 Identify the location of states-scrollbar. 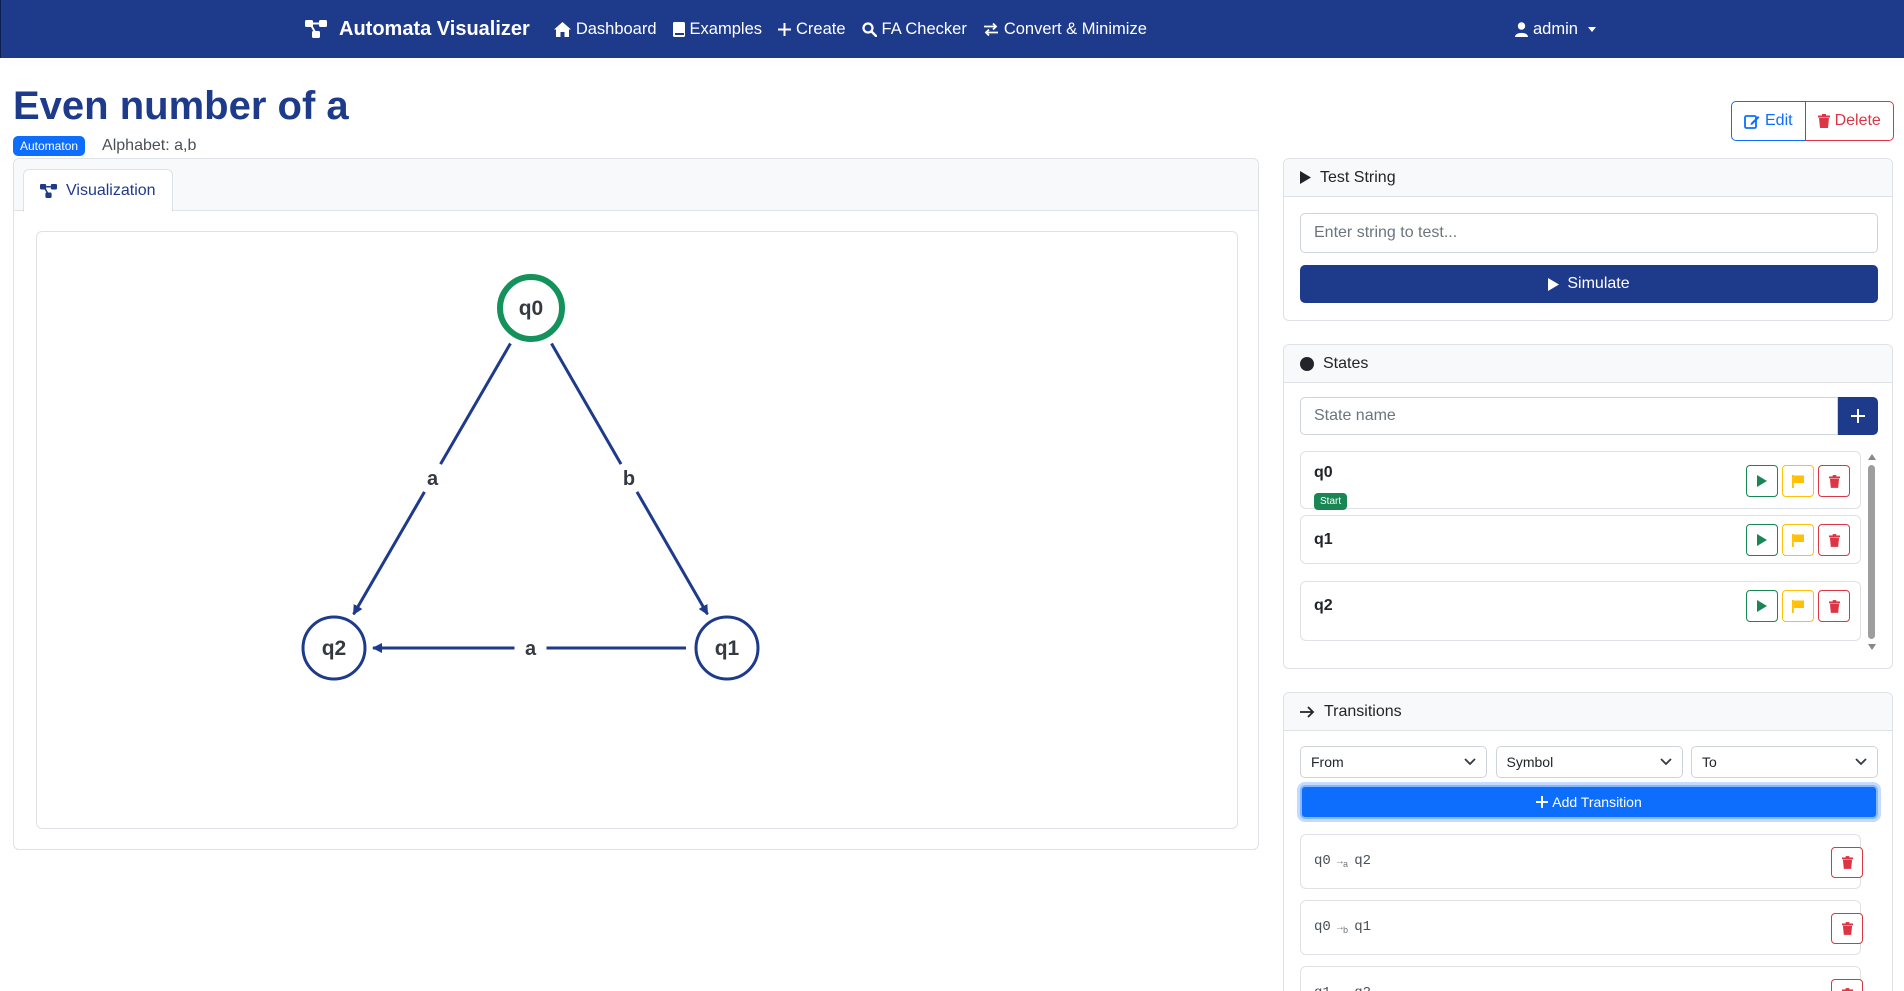
(1871, 552).